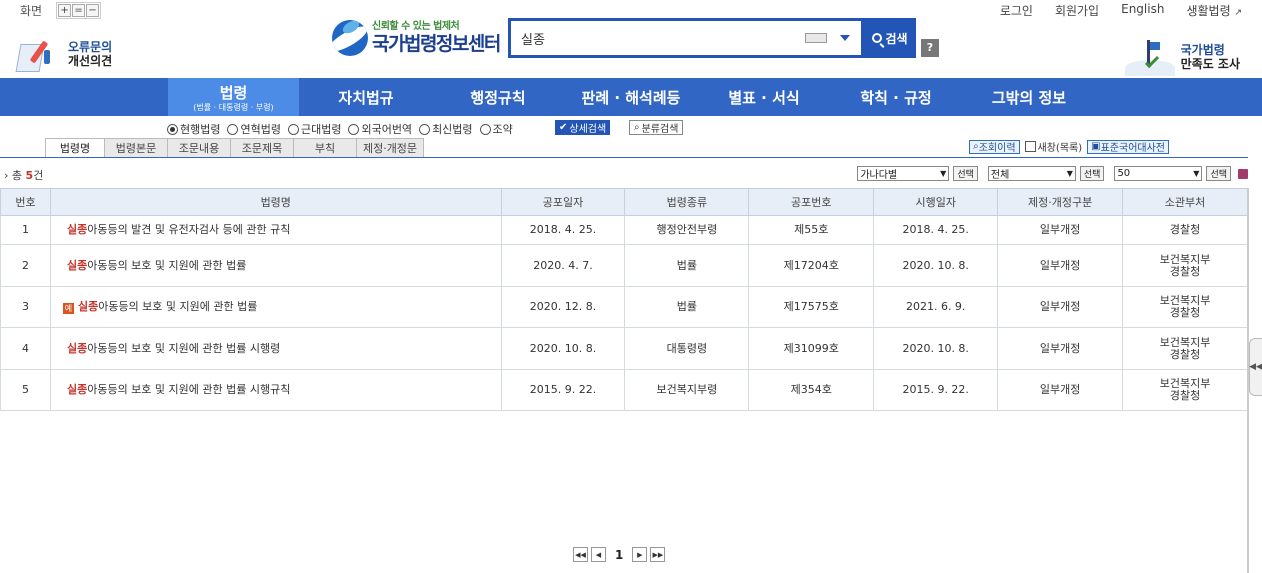 The image size is (1262, 573). I want to click on row-number: 2, so click(25, 265).